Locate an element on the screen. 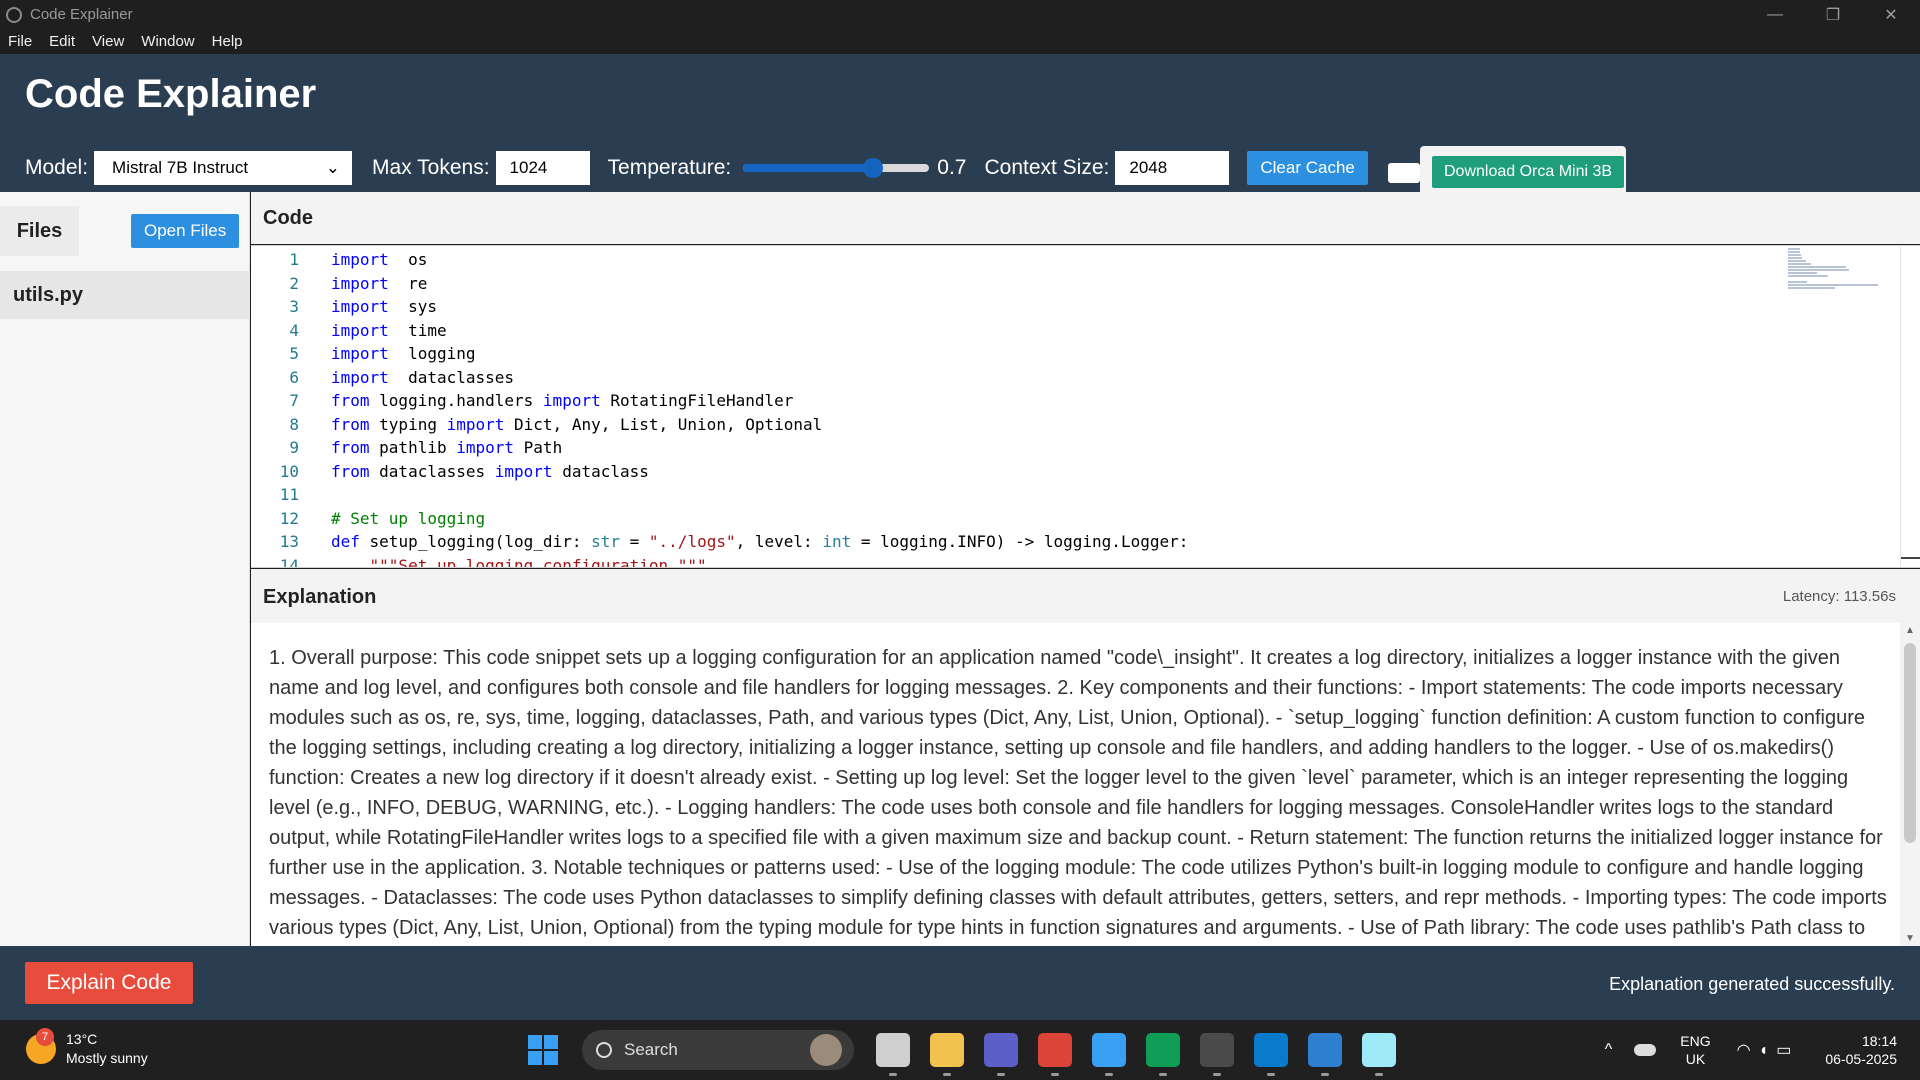  menu-window: Window is located at coordinates (167, 41).